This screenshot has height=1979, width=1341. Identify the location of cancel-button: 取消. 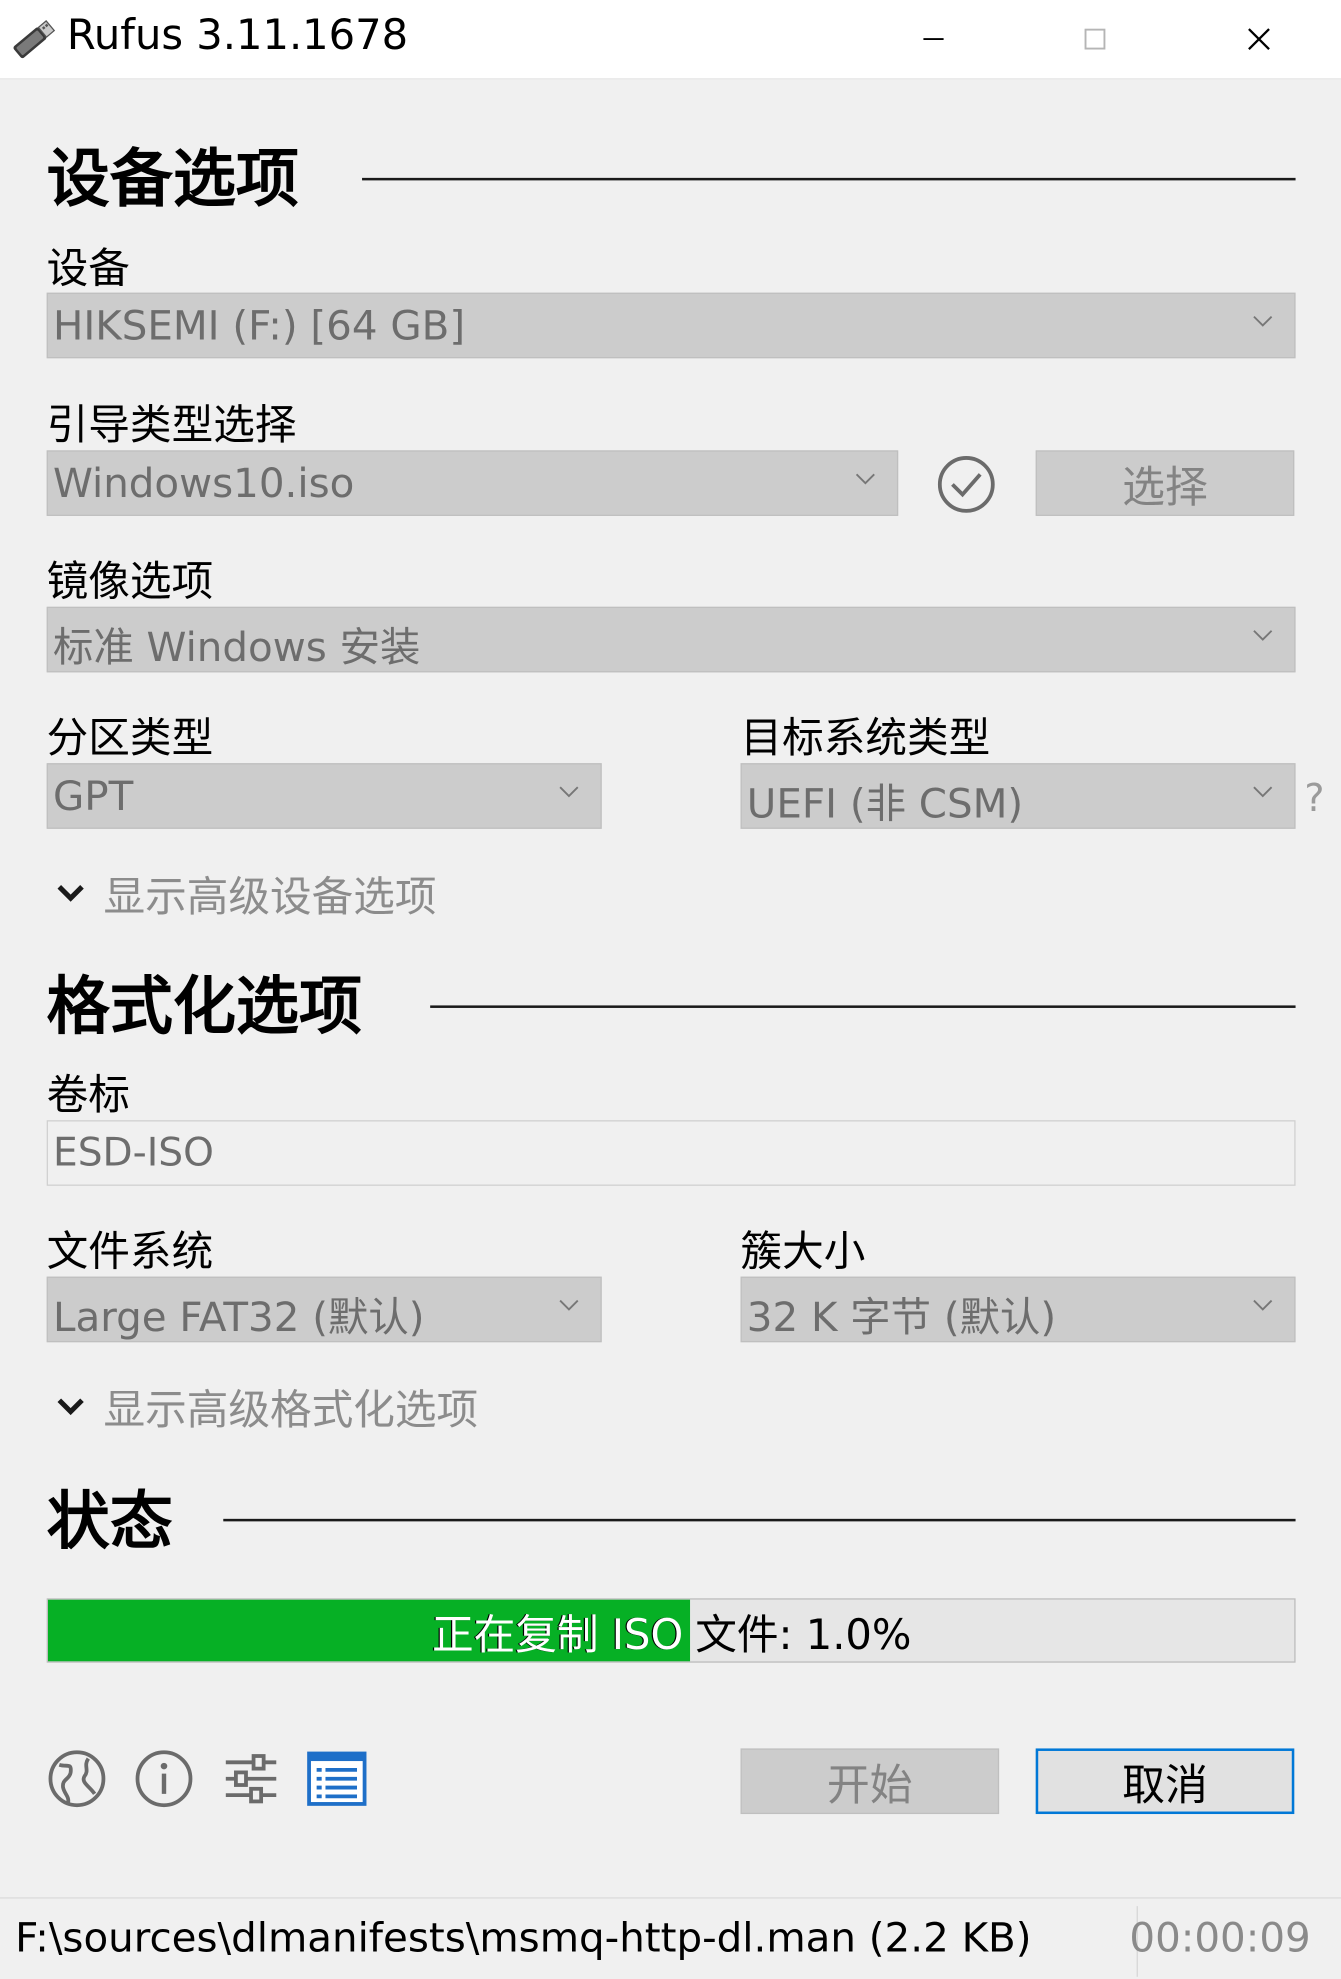
(1165, 1781).